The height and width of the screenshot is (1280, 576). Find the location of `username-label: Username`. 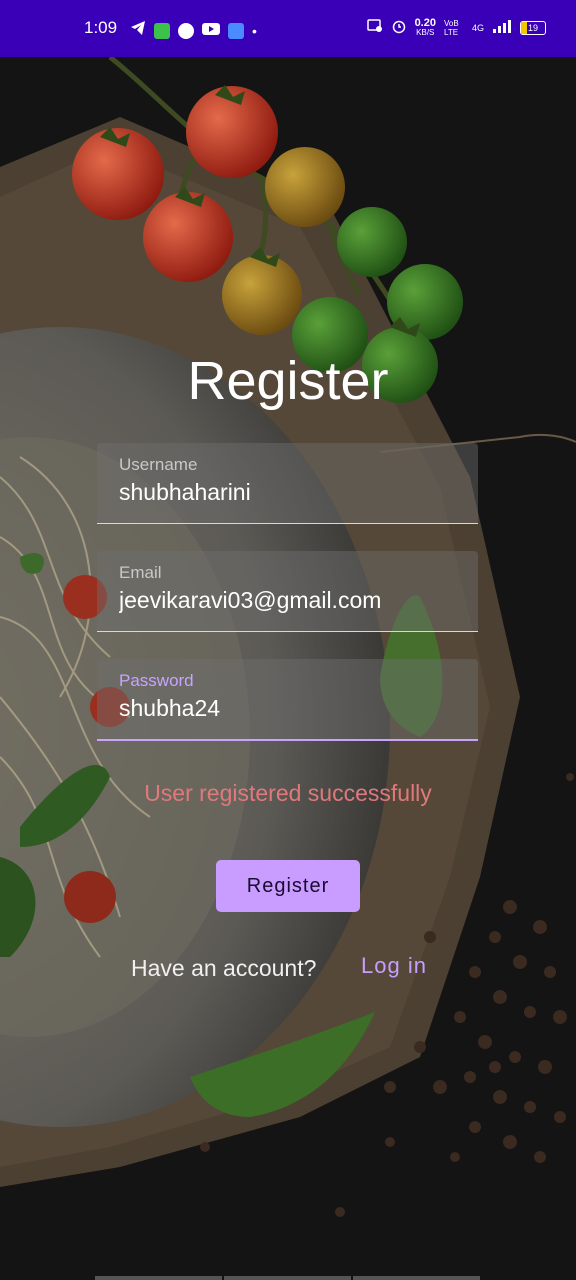

username-label: Username is located at coordinates (158, 464).